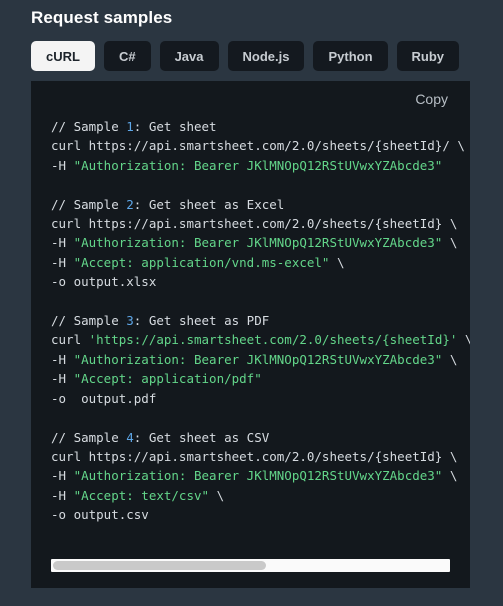  What do you see at coordinates (350, 56) in the screenshot?
I see `tab-python: Python` at bounding box center [350, 56].